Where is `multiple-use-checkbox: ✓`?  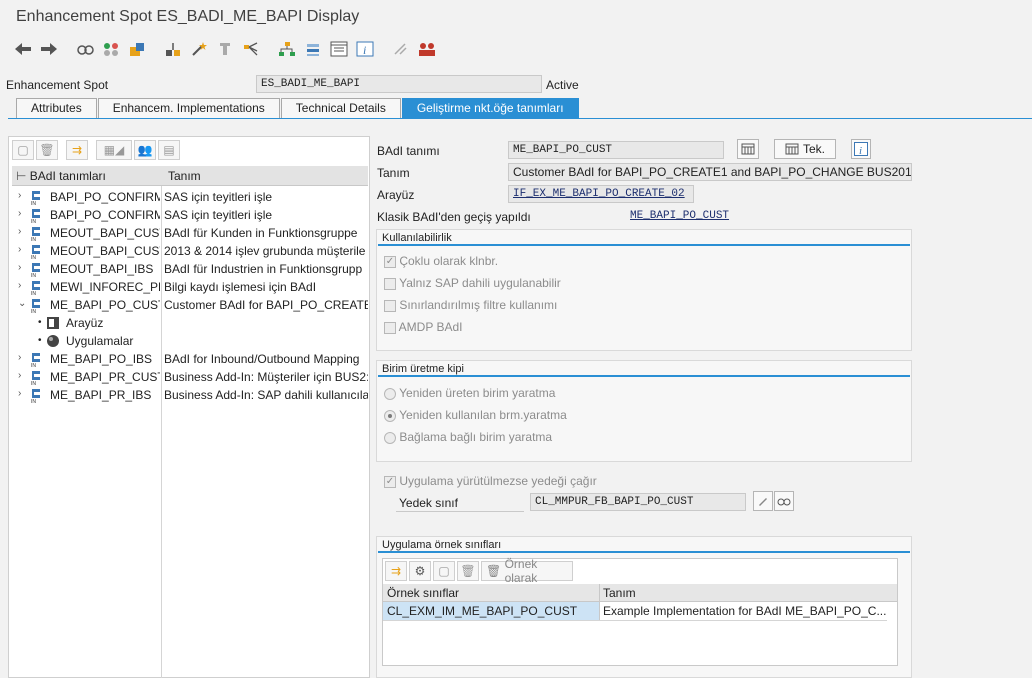
multiple-use-checkbox: ✓ is located at coordinates (390, 261).